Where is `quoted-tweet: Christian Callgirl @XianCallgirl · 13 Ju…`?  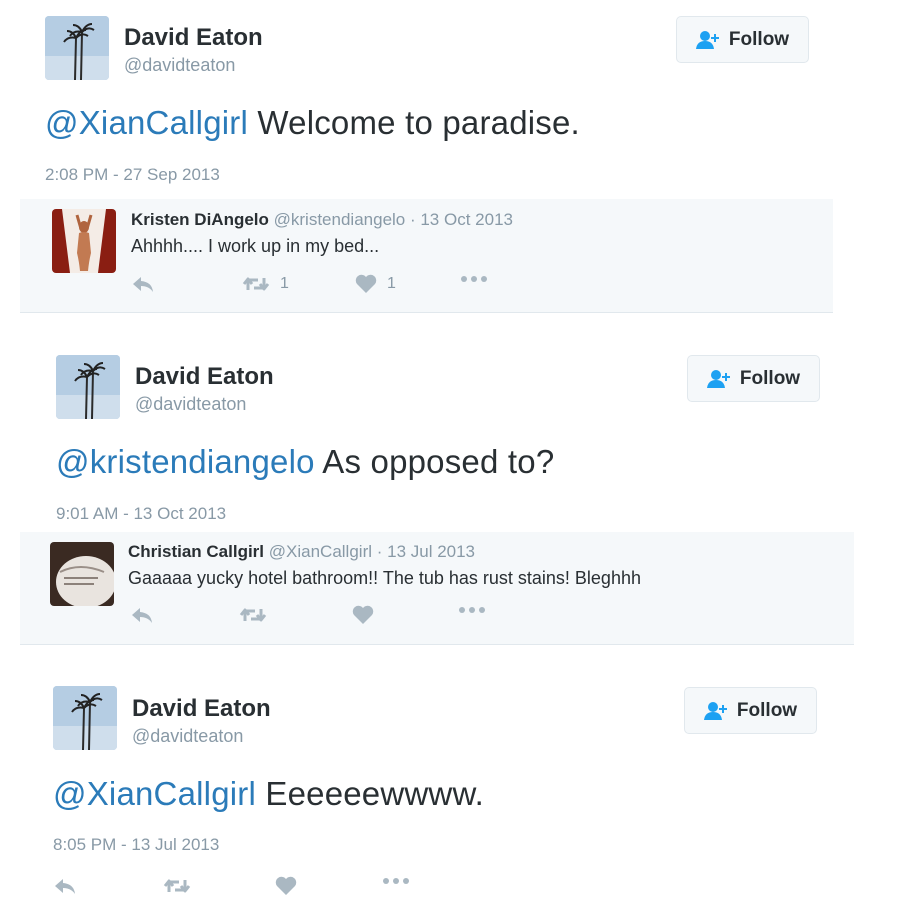
quoted-tweet: Christian Callgirl @XianCallgirl · 13 Ju… is located at coordinates (437, 588).